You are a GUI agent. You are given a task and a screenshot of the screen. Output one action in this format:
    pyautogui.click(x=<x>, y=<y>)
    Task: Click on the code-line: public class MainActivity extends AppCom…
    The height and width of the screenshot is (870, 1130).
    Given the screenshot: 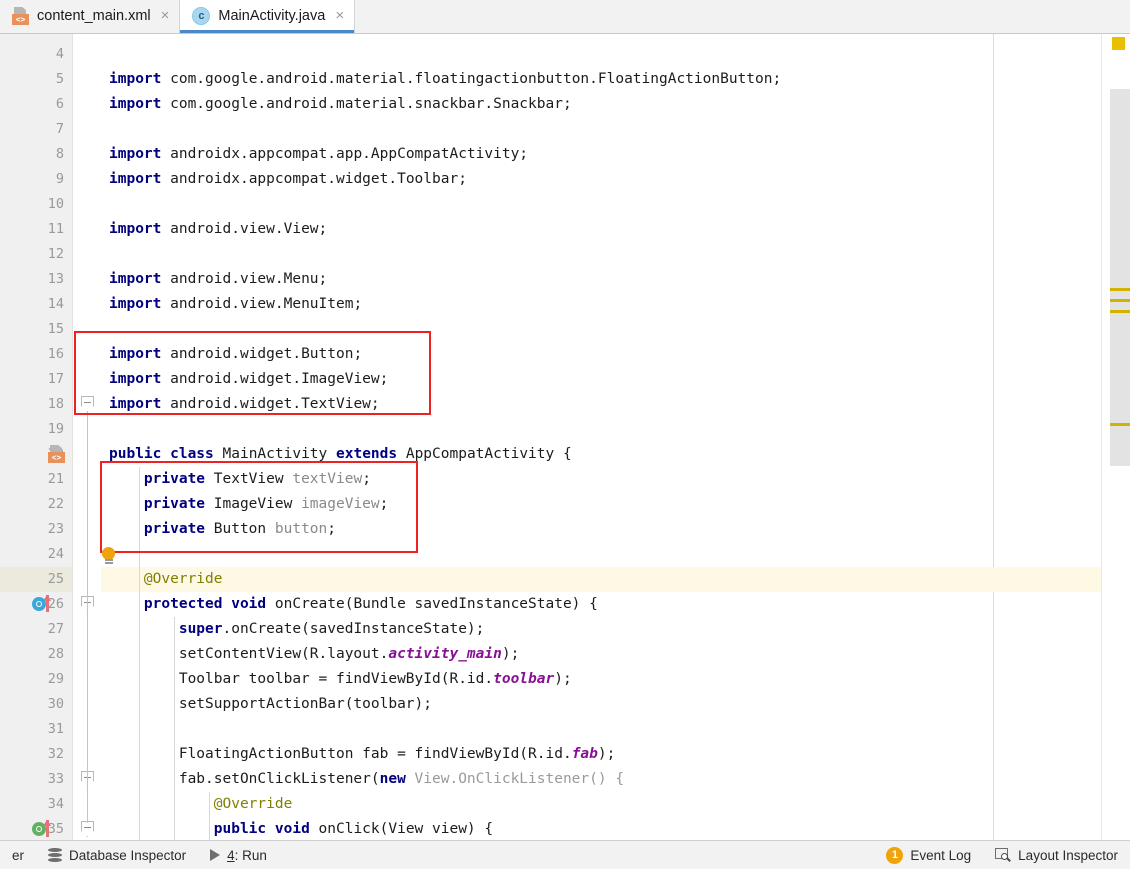 What is the action you would take?
    pyautogui.click(x=601, y=454)
    